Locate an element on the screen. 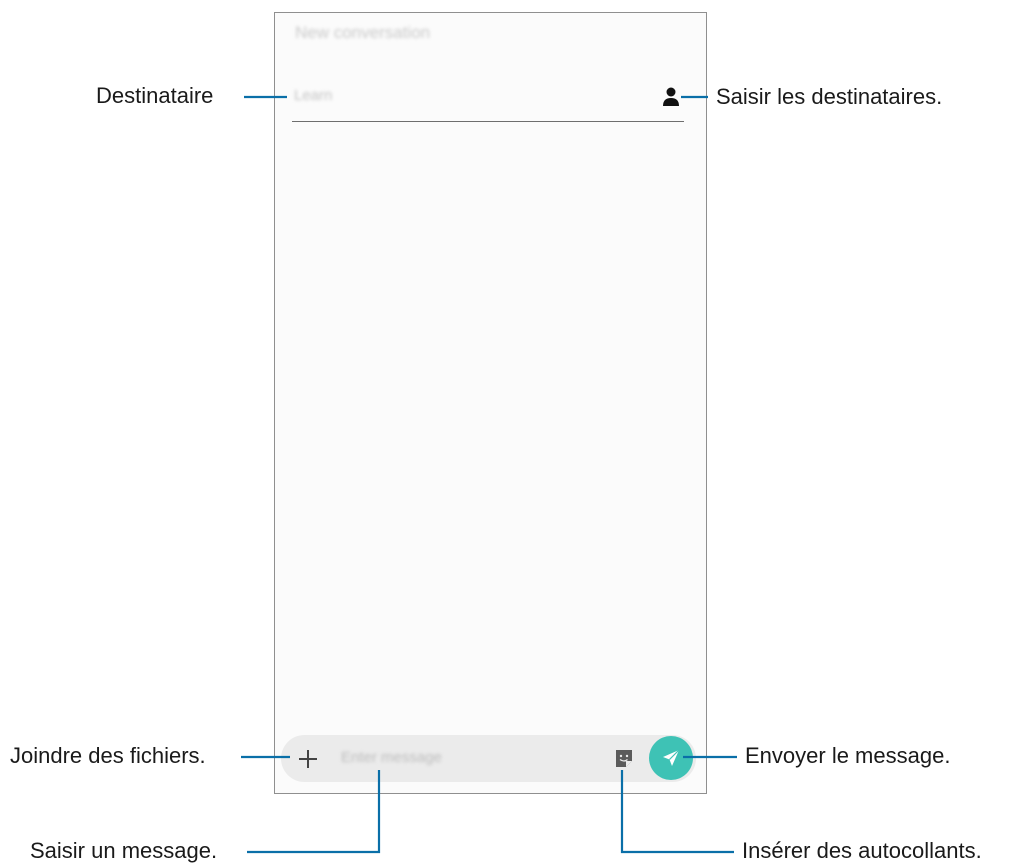 The width and height of the screenshot is (1024, 864). recipient-row: Learn is located at coordinates (488, 99).